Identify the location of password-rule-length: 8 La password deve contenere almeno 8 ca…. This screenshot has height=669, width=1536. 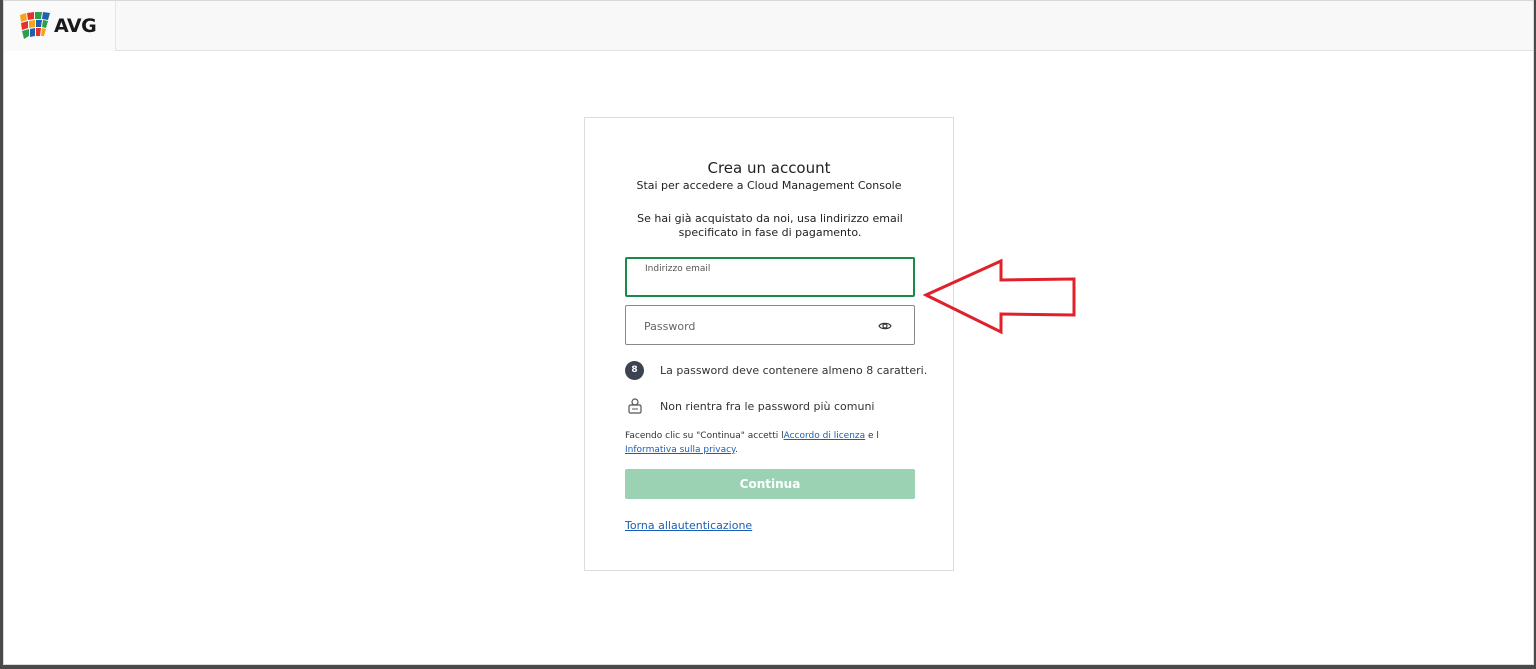
(776, 371).